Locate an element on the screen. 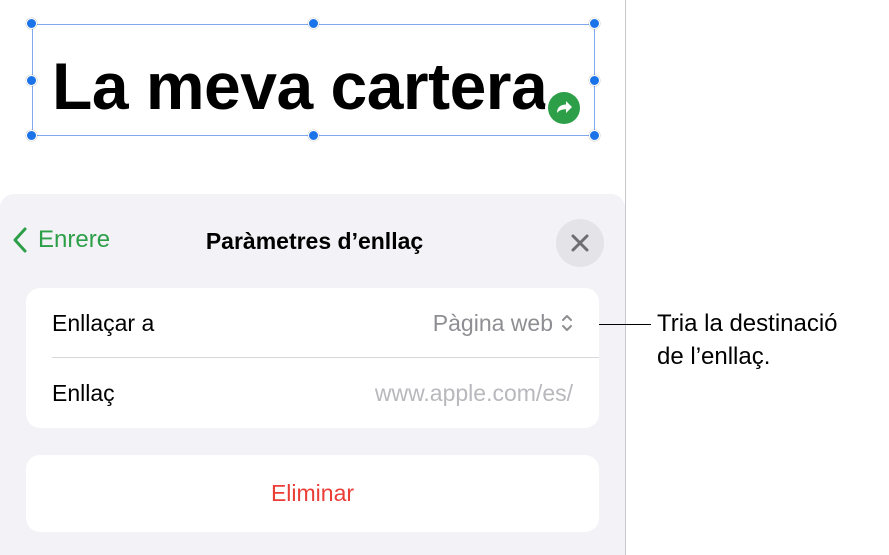 The image size is (889, 555). selection-handle-top-left is located at coordinates (31, 23).